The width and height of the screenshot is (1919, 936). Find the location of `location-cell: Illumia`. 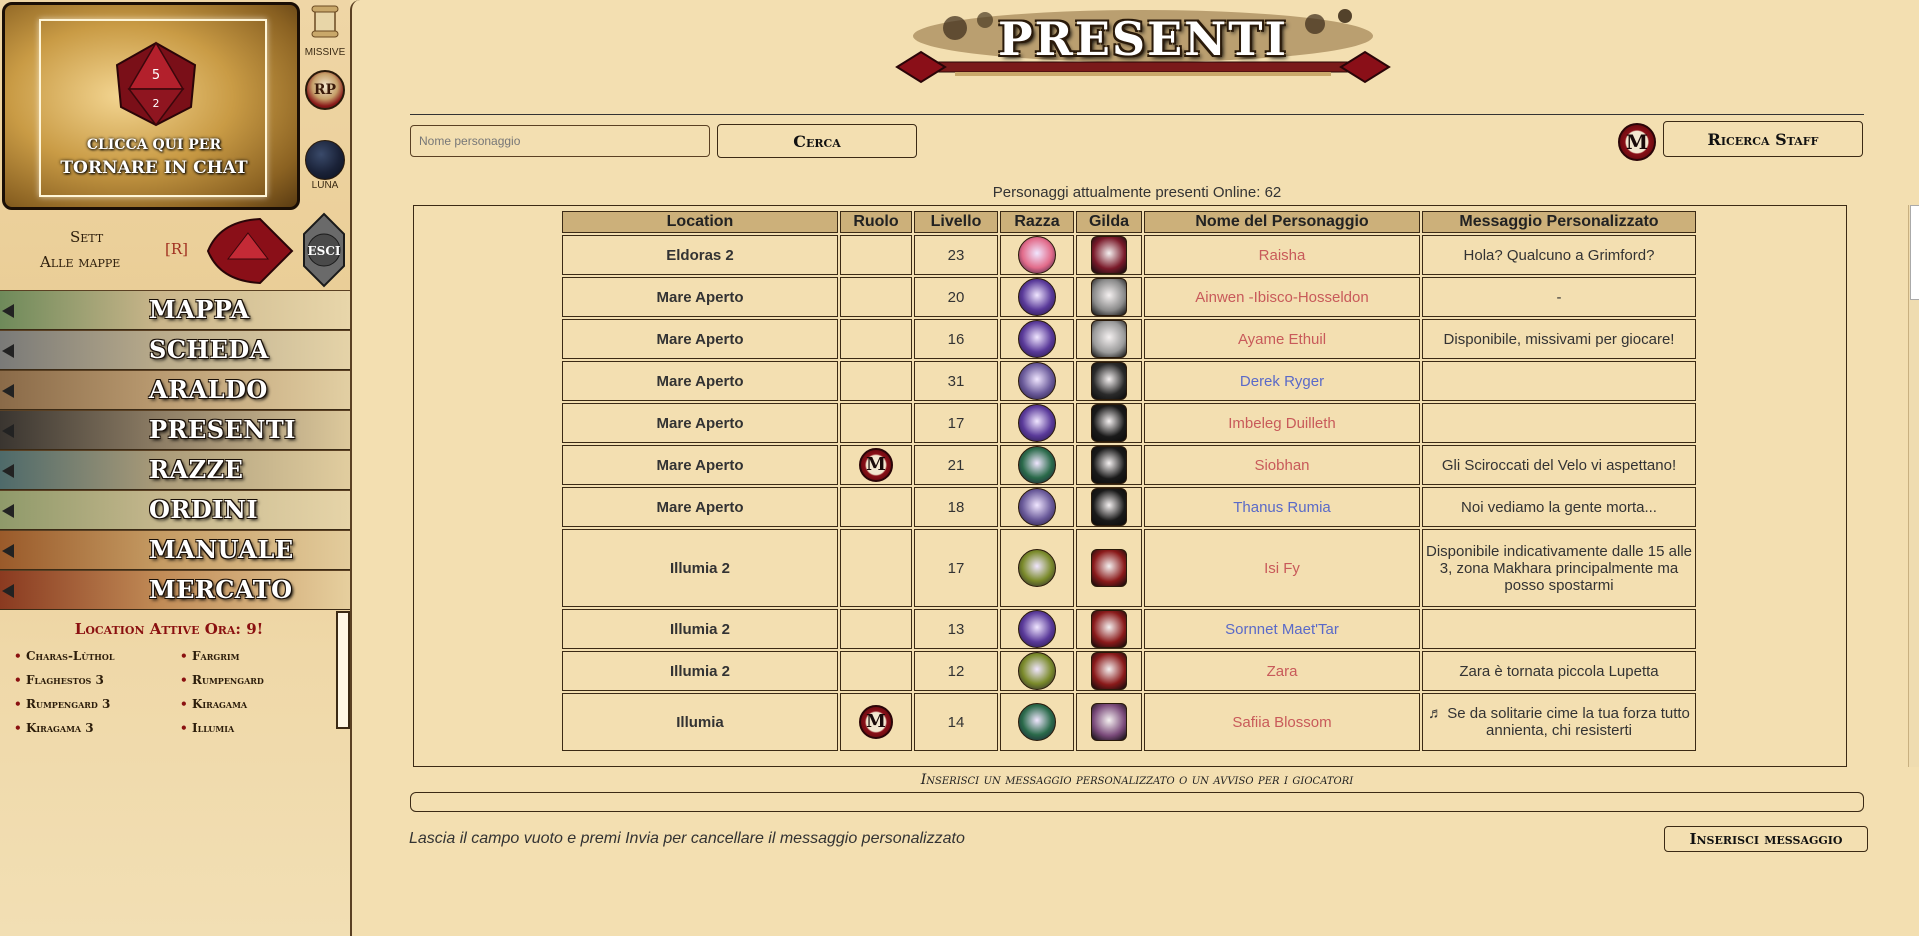

location-cell: Illumia is located at coordinates (700, 722).